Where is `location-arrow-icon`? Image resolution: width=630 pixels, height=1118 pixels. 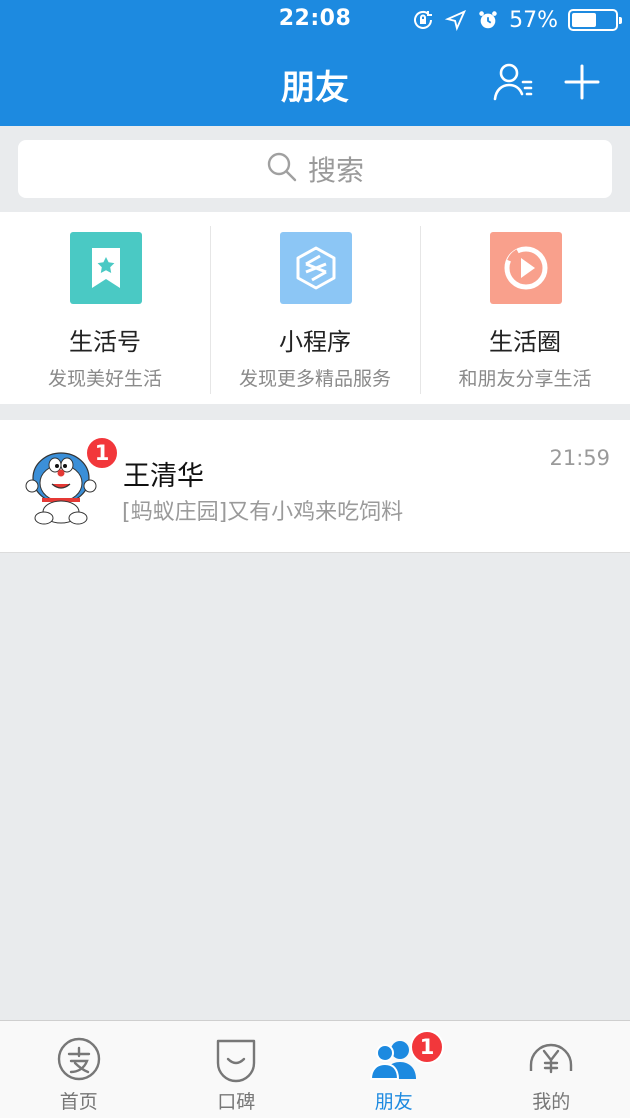
location-arrow-icon is located at coordinates (456, 20).